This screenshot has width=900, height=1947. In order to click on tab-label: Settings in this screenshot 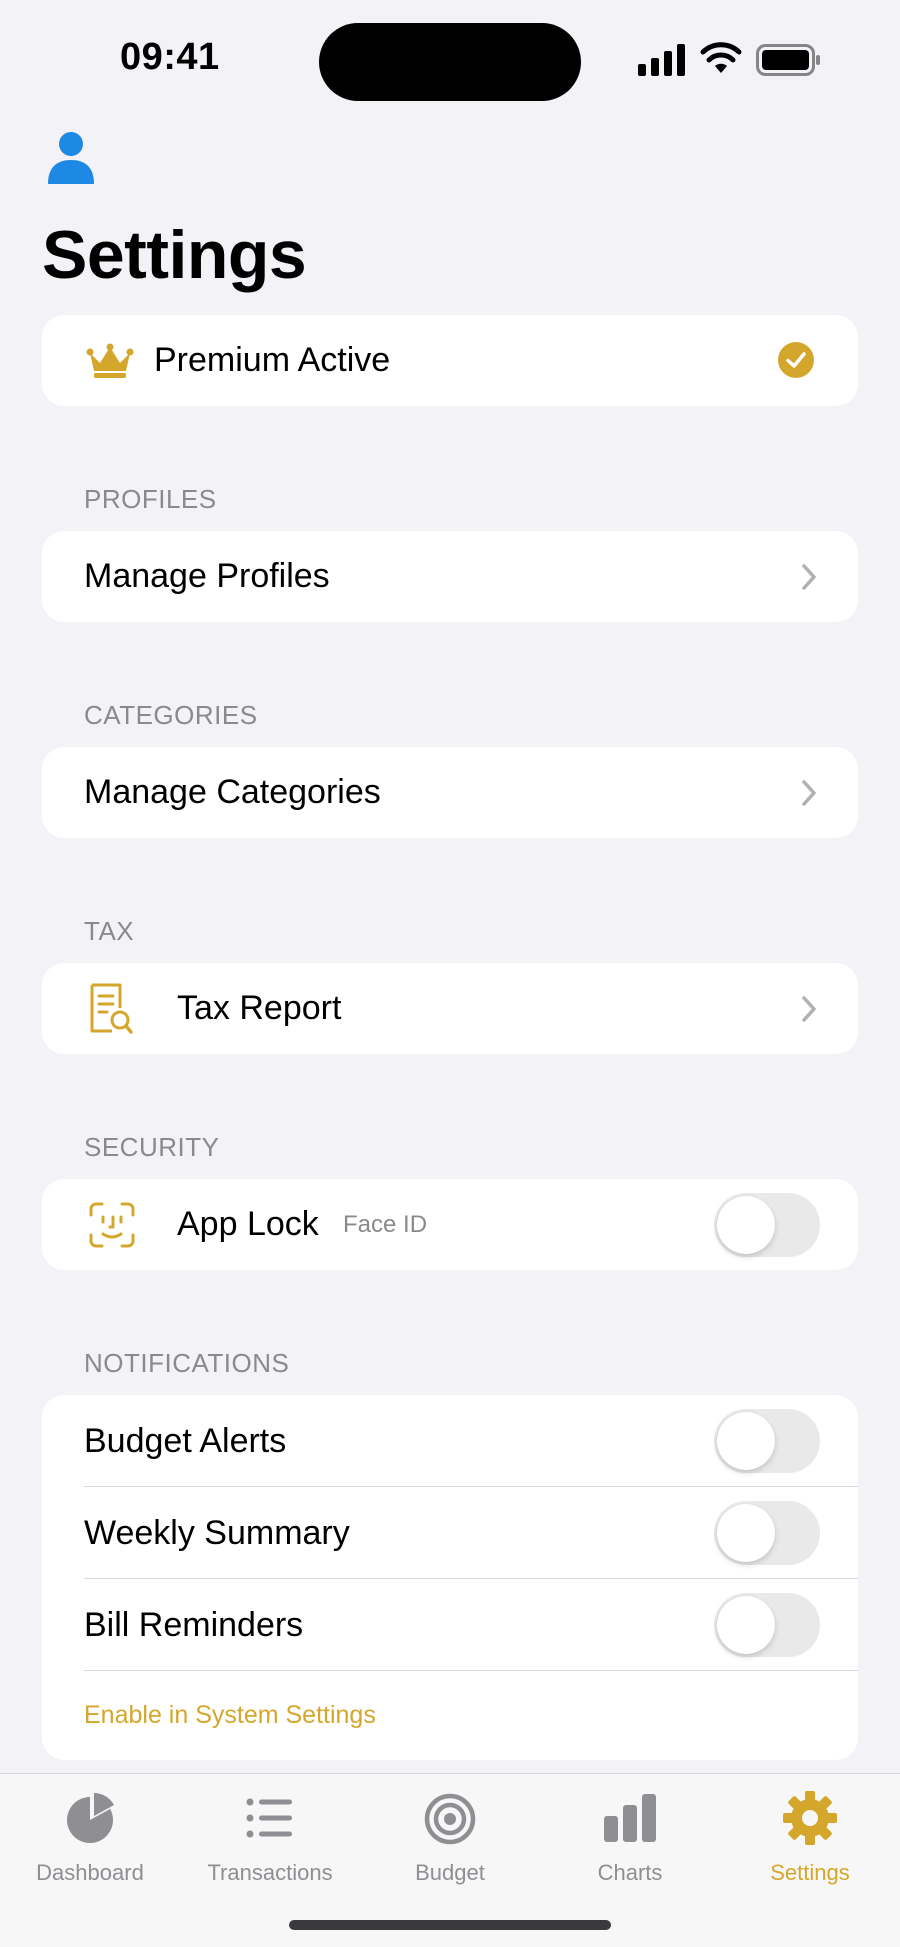, I will do `click(810, 1872)`.